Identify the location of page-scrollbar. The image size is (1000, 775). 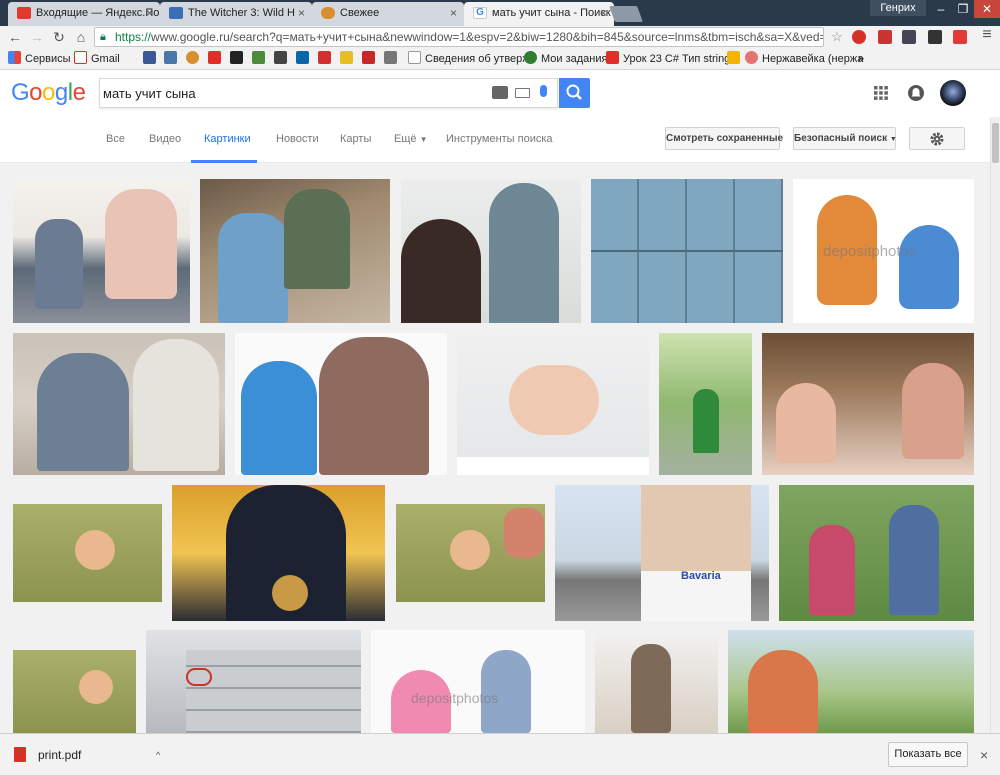
(995, 425).